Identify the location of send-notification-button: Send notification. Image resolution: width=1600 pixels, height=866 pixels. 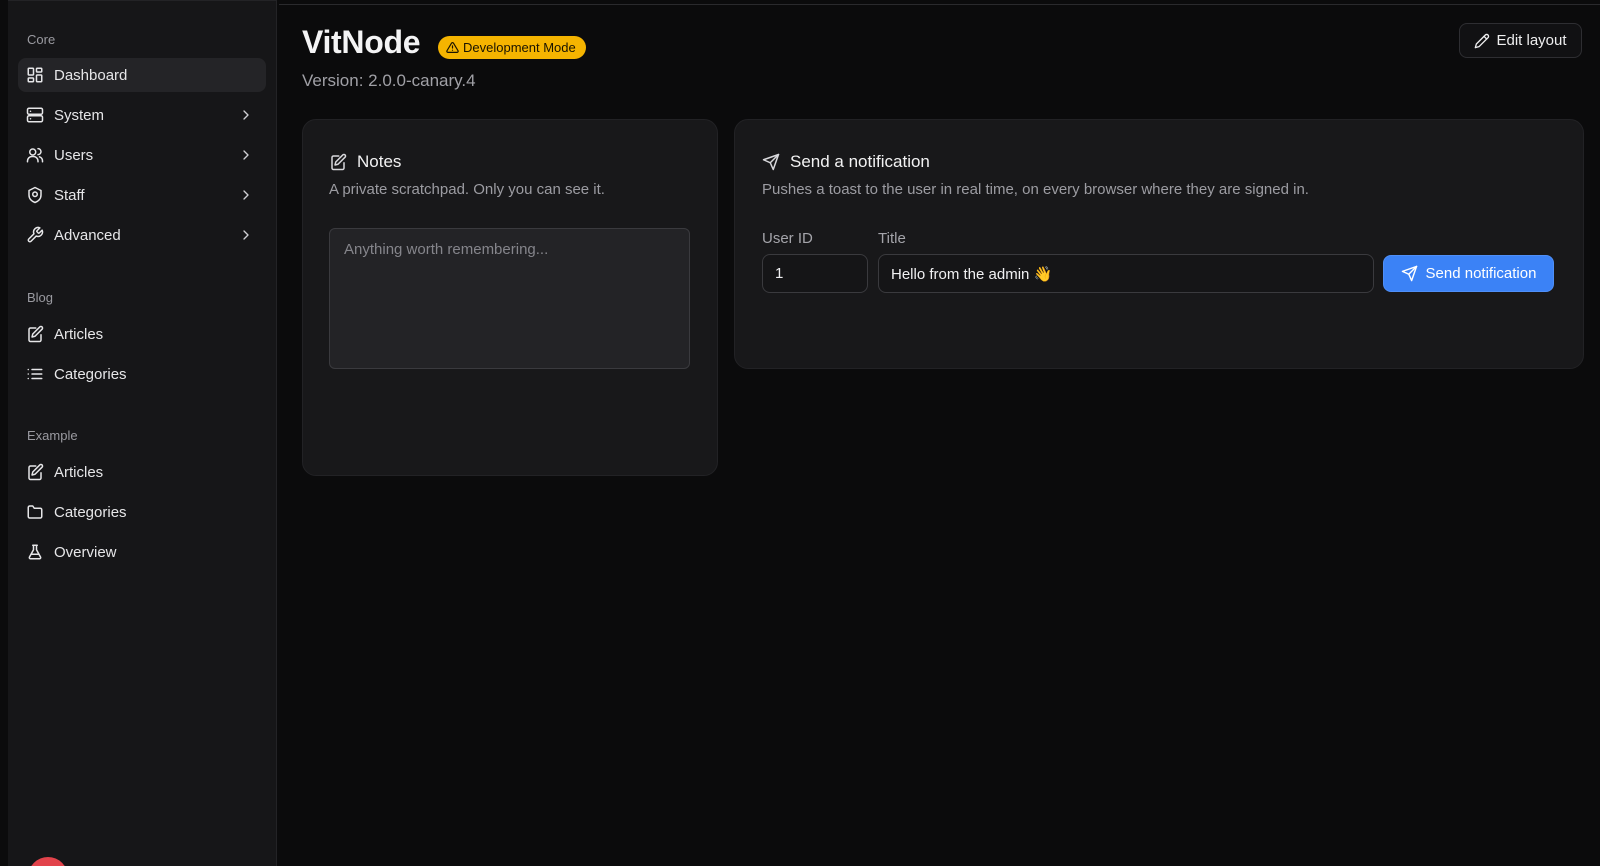
(1468, 273).